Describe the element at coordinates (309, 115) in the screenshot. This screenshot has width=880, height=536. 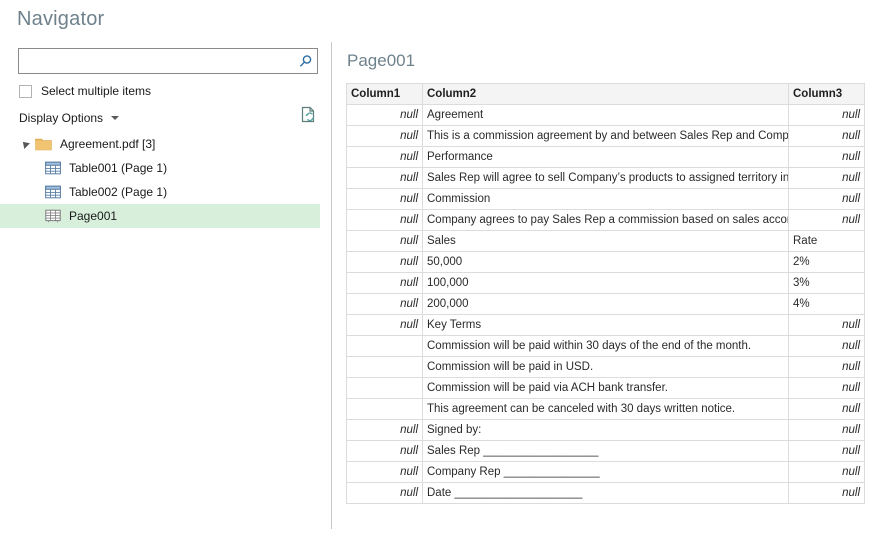
I see `page-refresh-icon` at that location.